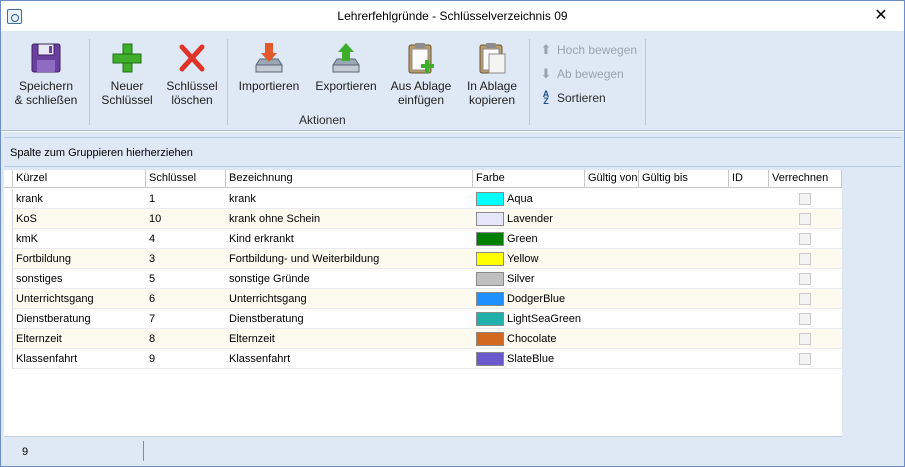 This screenshot has width=905, height=467. Describe the element at coordinates (46, 78) in the screenshot. I see `save-close-button: Speichern & schließen` at that location.